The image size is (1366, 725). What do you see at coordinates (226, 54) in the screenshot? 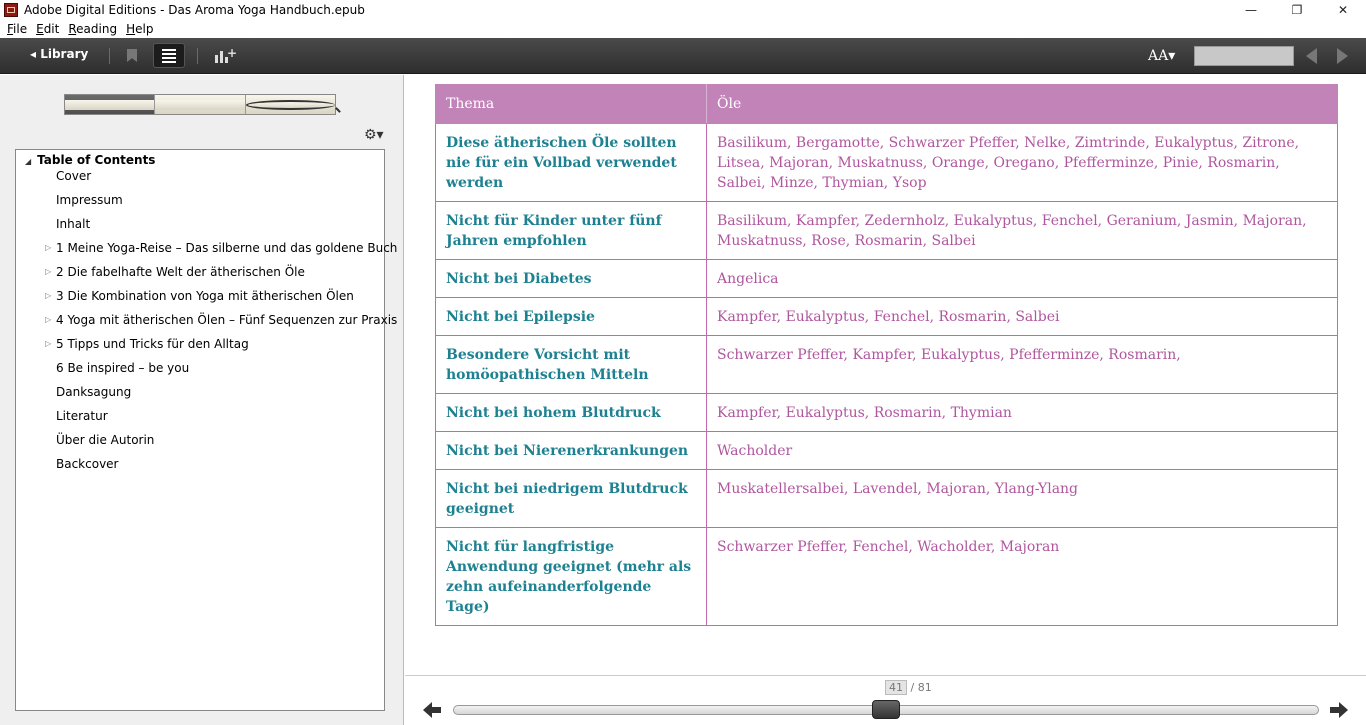
I see `add-bookmark-icon: +` at bounding box center [226, 54].